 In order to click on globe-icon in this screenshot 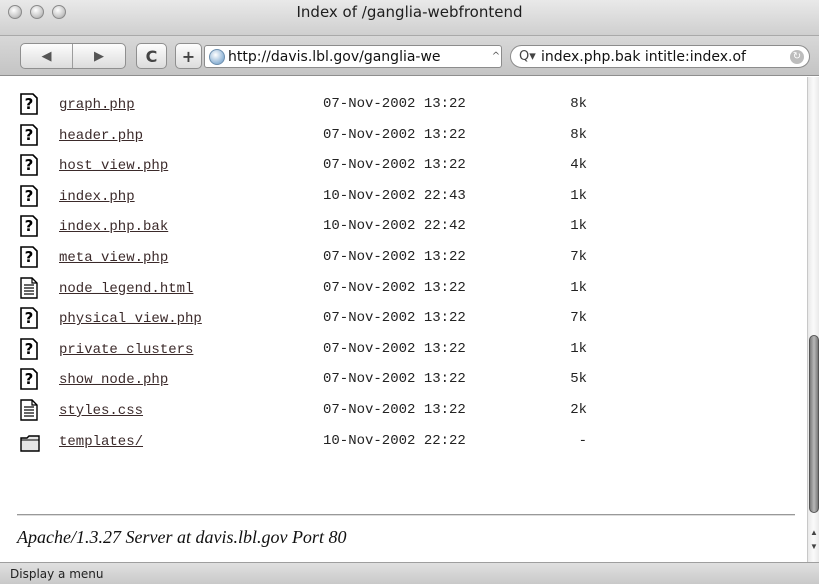, I will do `click(217, 56)`.